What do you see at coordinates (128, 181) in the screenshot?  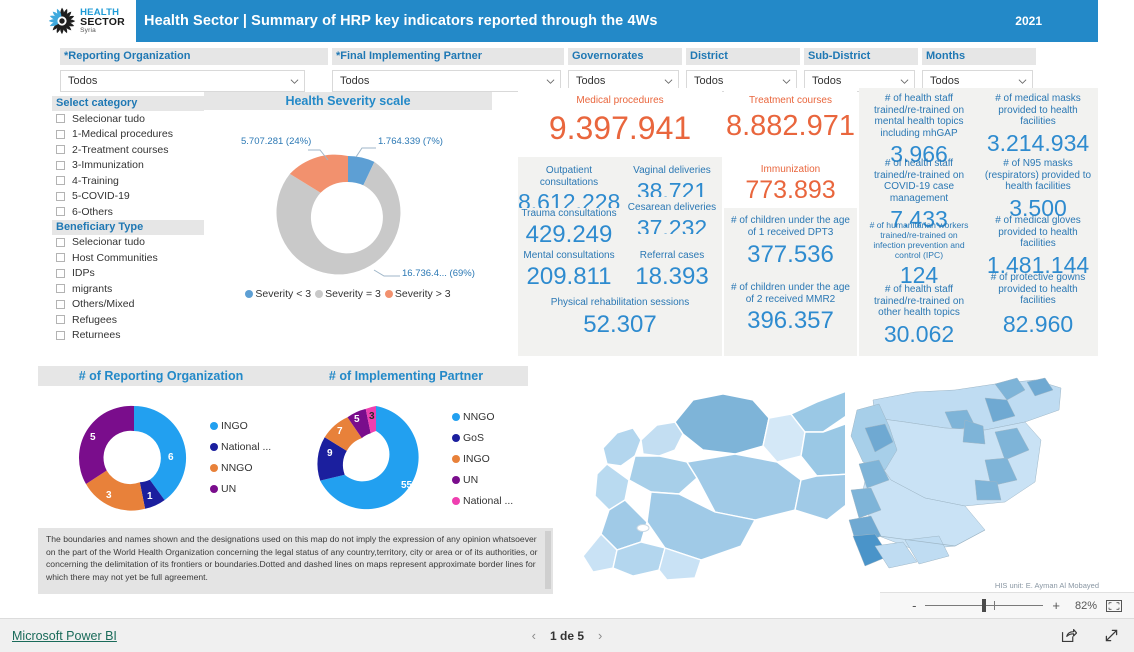 I see `checkbox-training: 4-Training` at bounding box center [128, 181].